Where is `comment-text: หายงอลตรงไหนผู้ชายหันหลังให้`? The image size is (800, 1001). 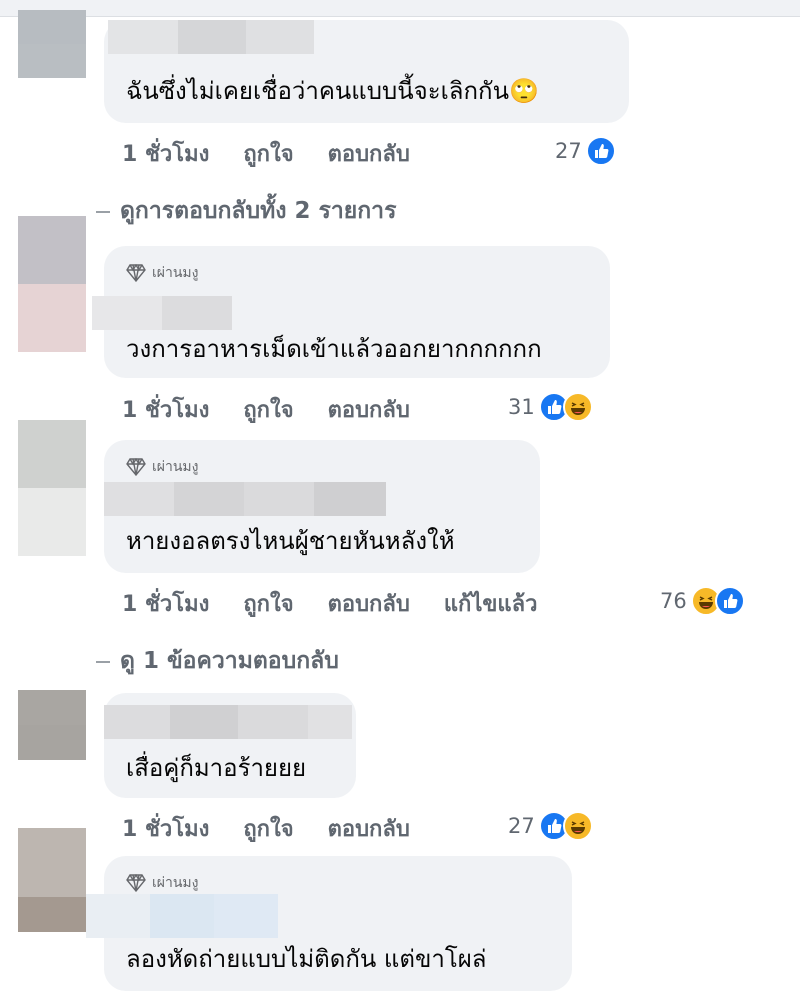 comment-text: หายงอลตรงไหนผู้ชายหันหลังให้ is located at coordinates (290, 541).